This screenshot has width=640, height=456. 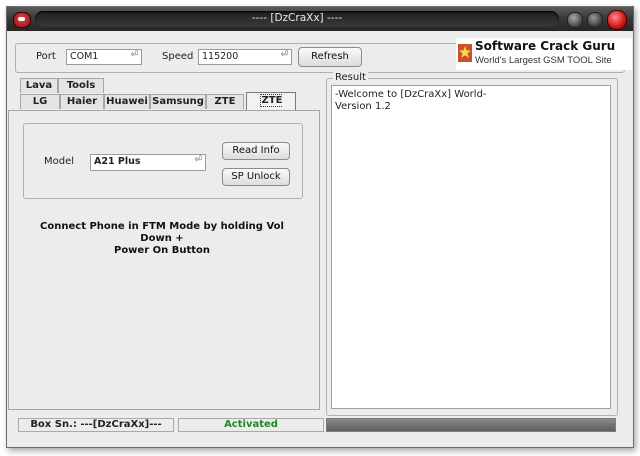 What do you see at coordinates (178, 56) in the screenshot?
I see `speed-label: Speed` at bounding box center [178, 56].